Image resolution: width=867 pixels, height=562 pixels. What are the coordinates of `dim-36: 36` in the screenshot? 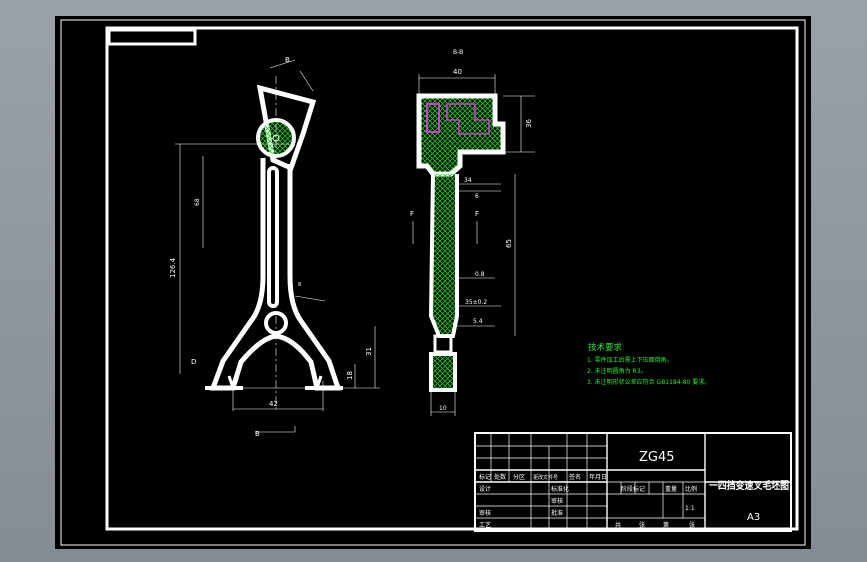 It's located at (529, 123).